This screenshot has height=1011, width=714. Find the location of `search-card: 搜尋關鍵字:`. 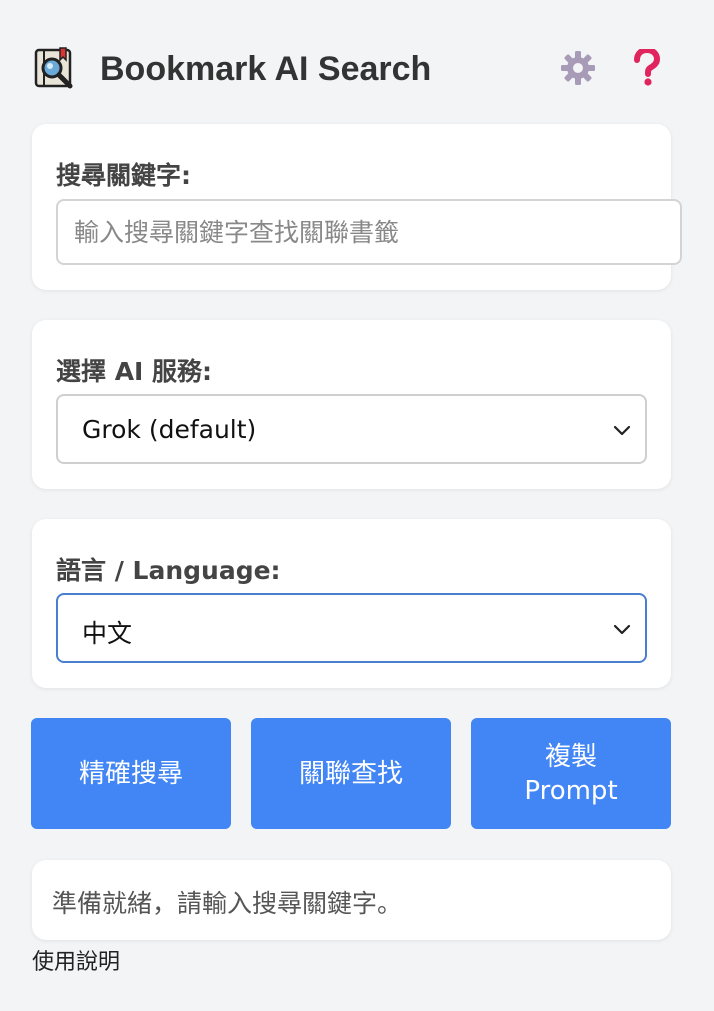

search-card: 搜尋關鍵字: is located at coordinates (357, 207).